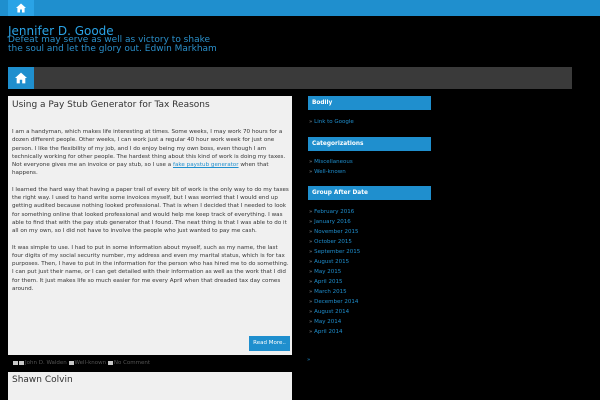 This screenshot has width=600, height=400. I want to click on widget-list-categorizations: Miscellaneous Well-known, so click(331, 167).